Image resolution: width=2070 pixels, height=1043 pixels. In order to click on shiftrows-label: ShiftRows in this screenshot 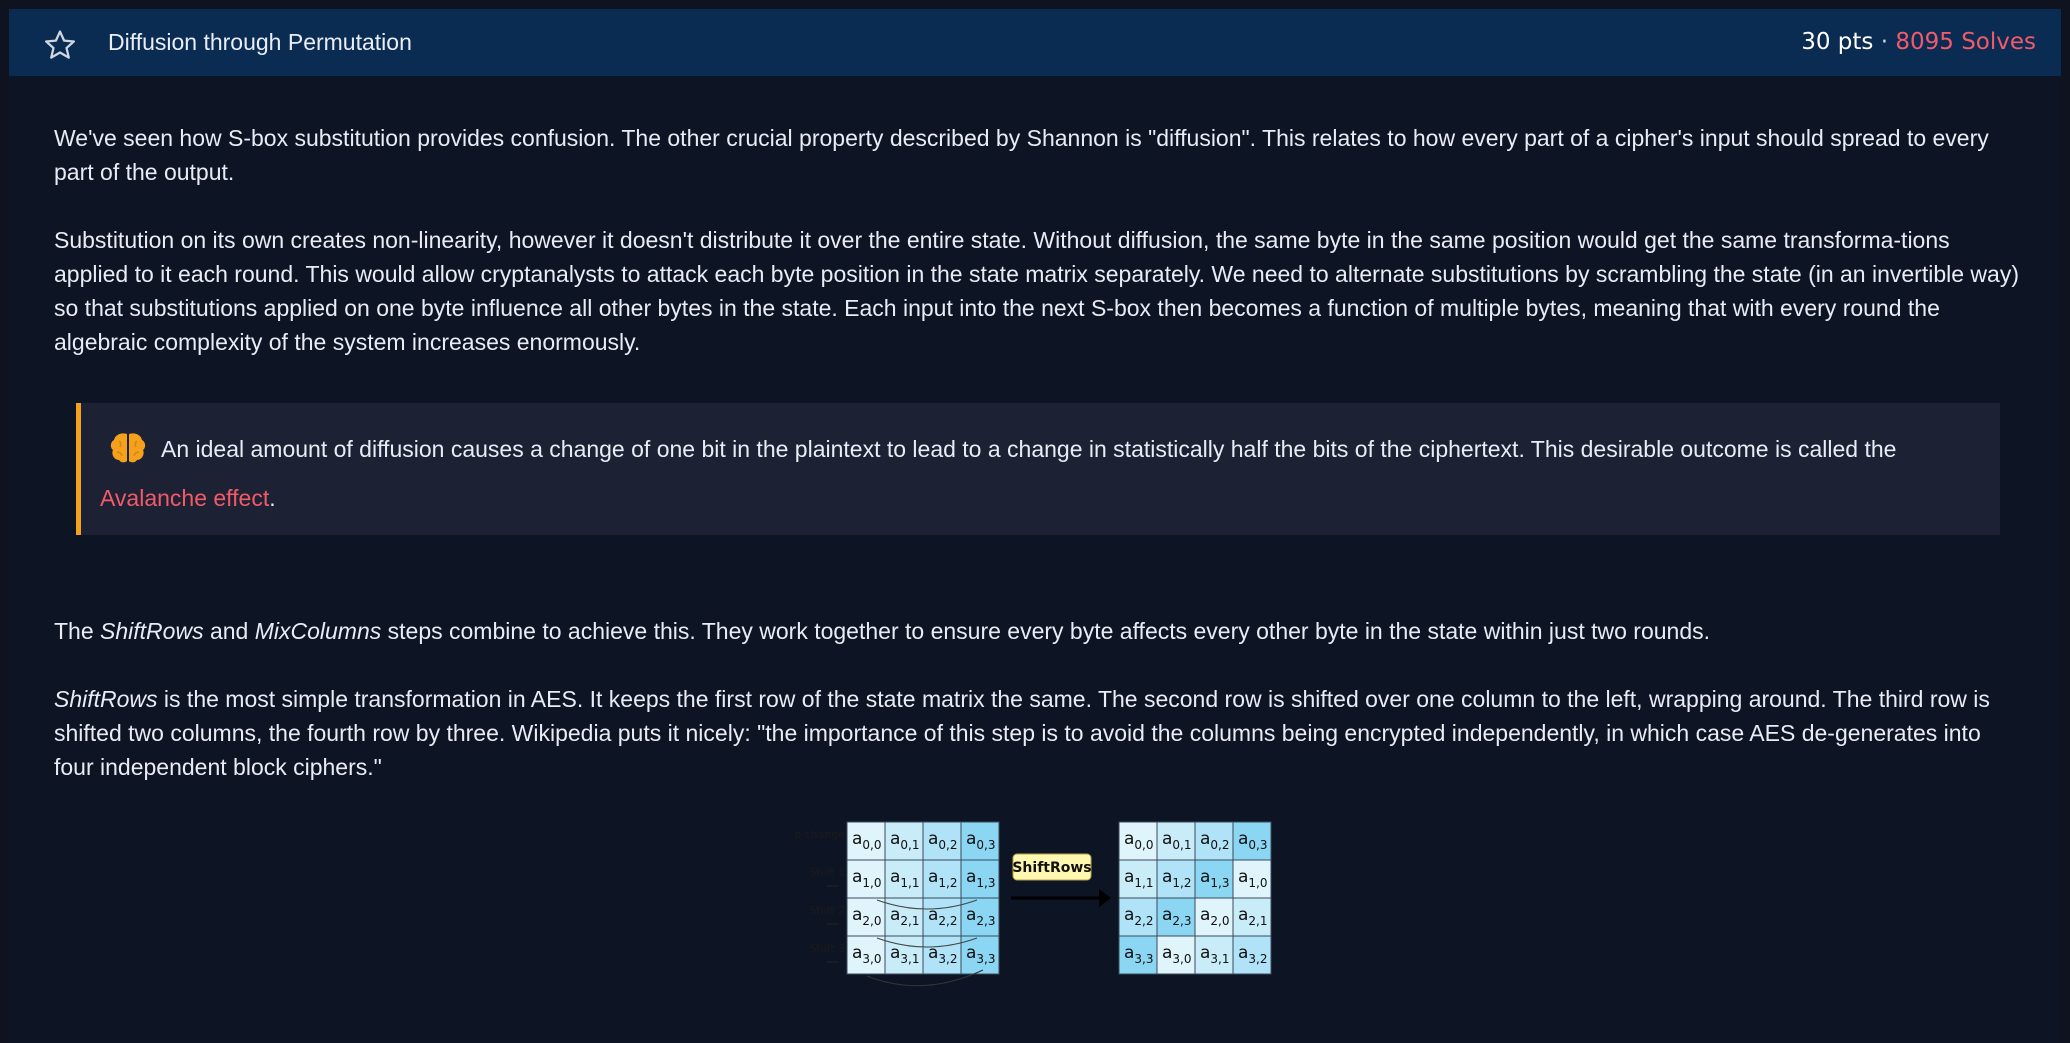, I will do `click(1051, 868)`.